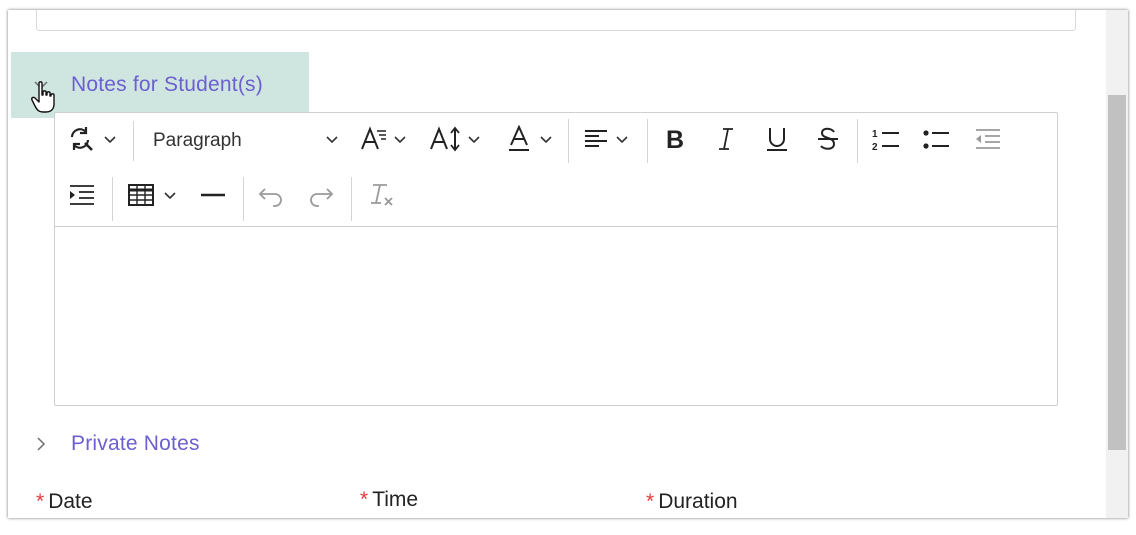  I want to click on time-field-label: * Time, so click(389, 500).